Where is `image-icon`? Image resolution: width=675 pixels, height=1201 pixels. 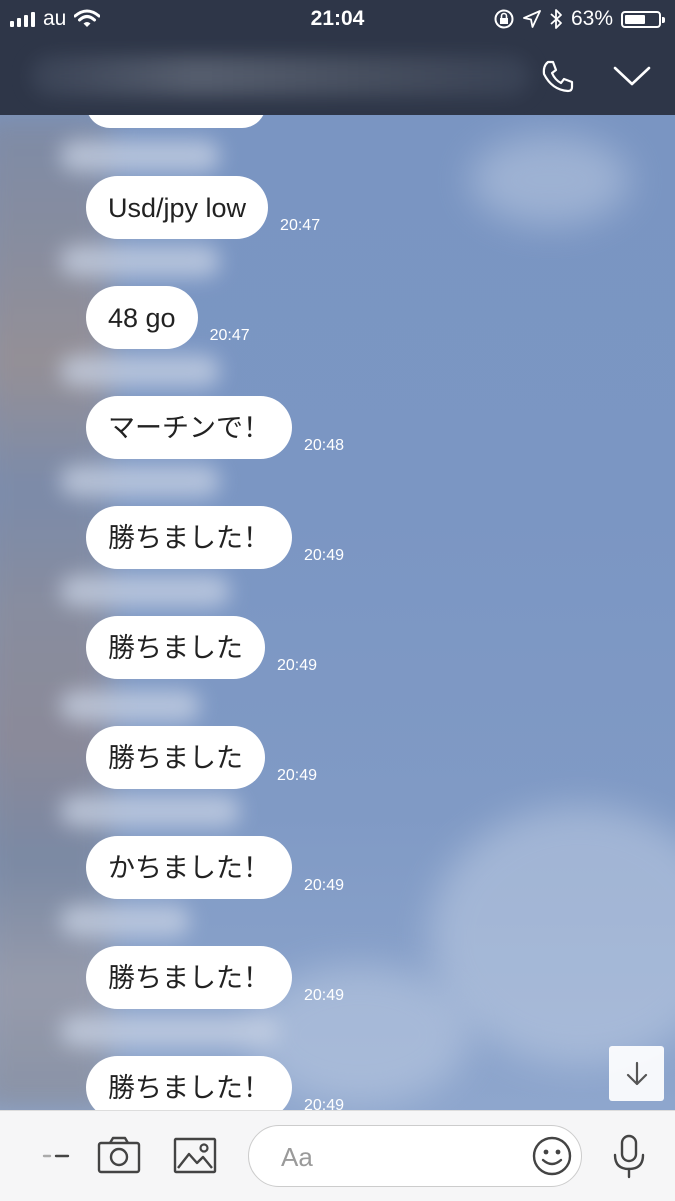 image-icon is located at coordinates (195, 1155).